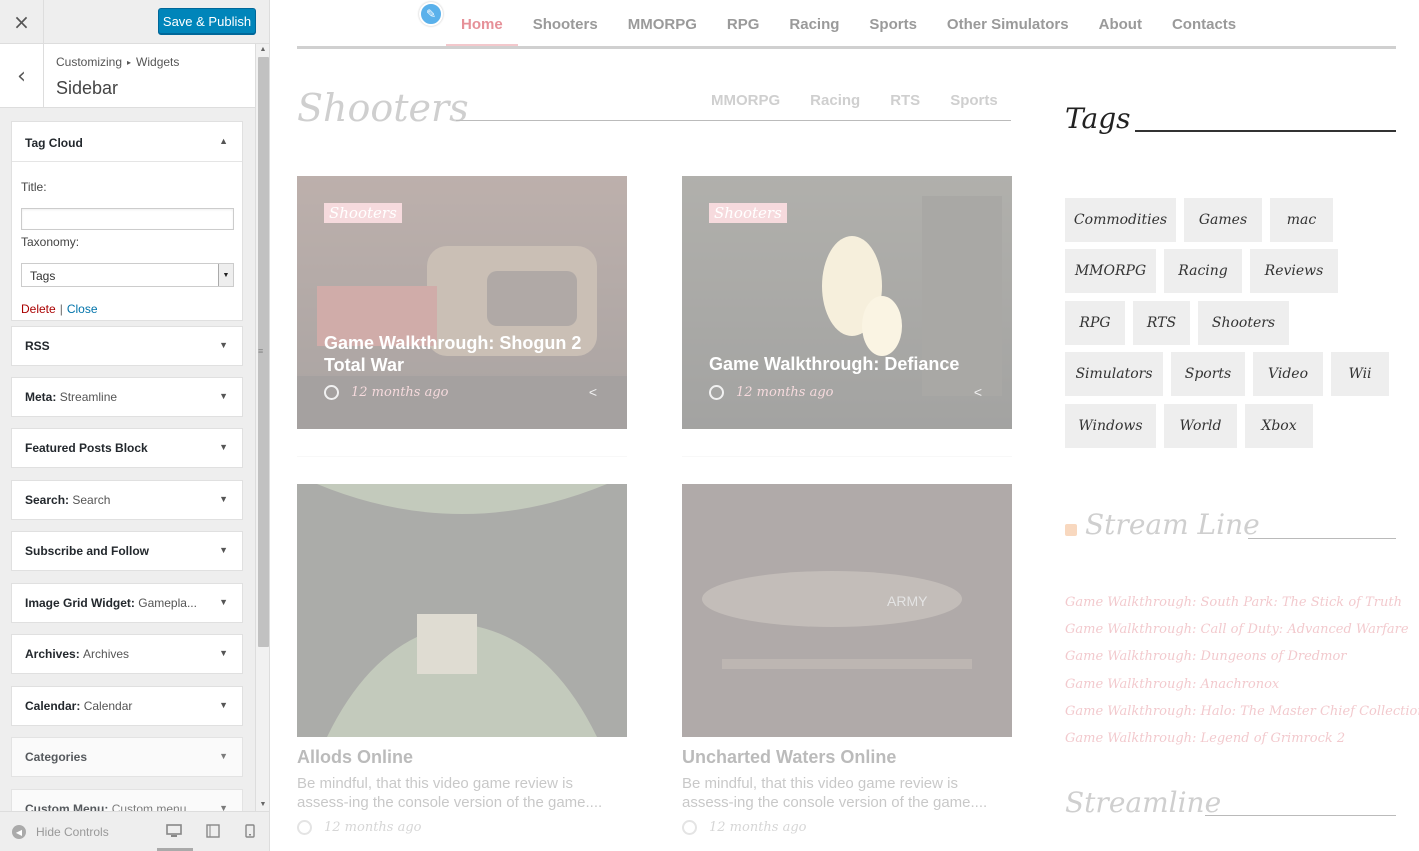 The width and height of the screenshot is (1419, 851). I want to click on widget-rss: RSS ▼, so click(127, 346).